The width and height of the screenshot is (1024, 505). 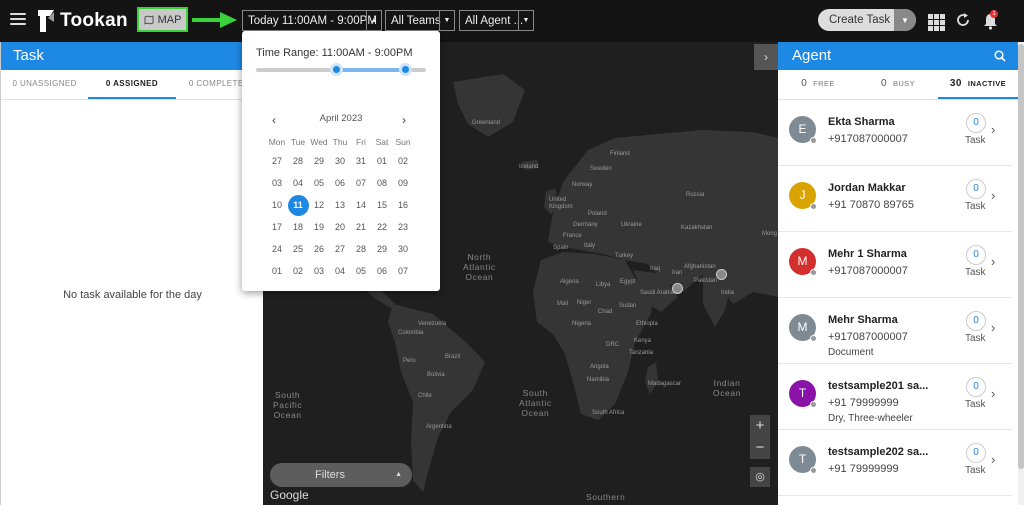 I want to click on zoom-in-button: +, so click(x=760, y=426).